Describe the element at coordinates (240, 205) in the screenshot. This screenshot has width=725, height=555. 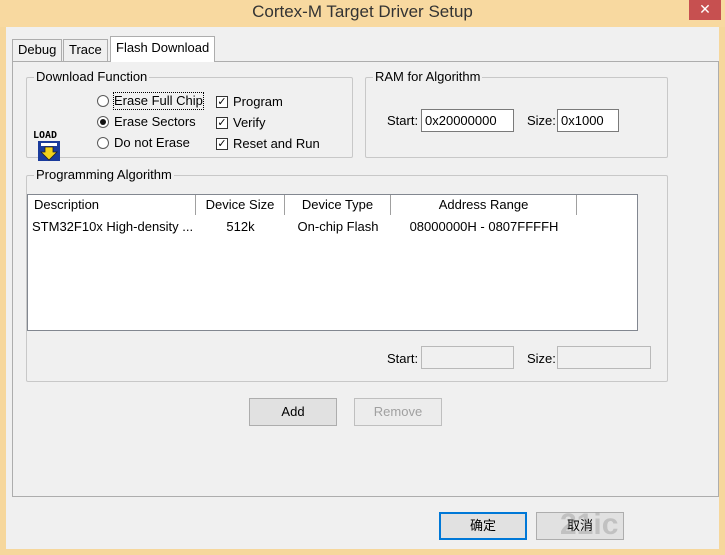
I see `column-header-device-size: Device Size` at that location.